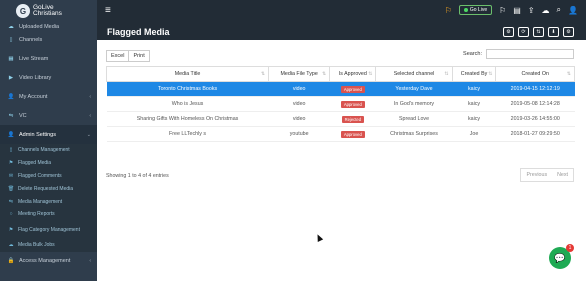 Image resolution: width=586 pixels, height=281 pixels. What do you see at coordinates (535, 74) in the screenshot?
I see `column-header: Created On ⇅` at bounding box center [535, 74].